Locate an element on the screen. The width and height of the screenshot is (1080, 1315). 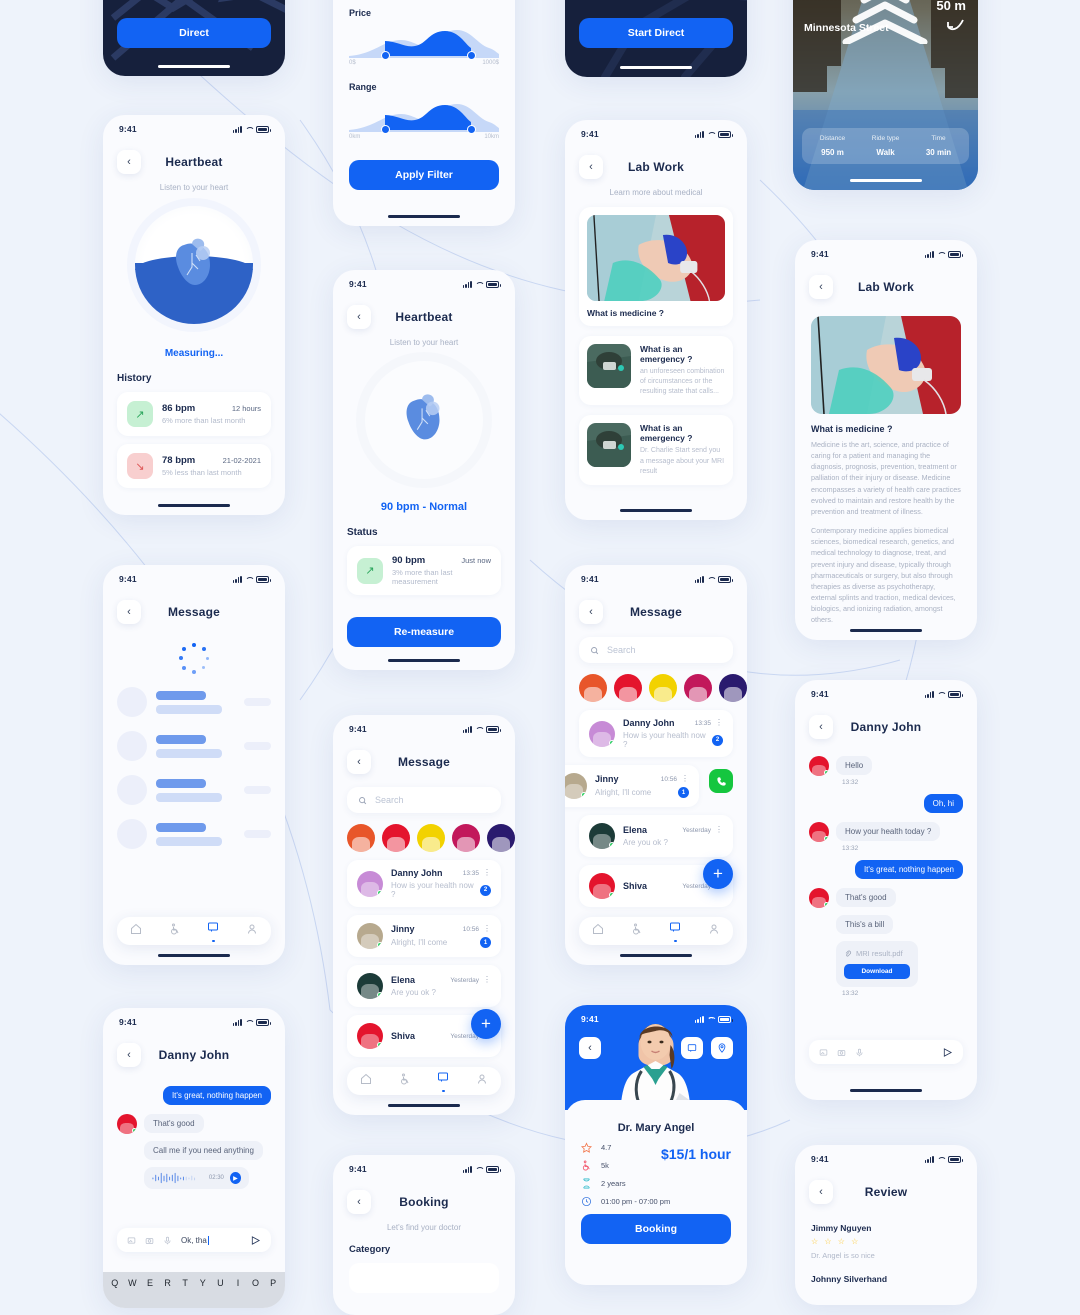
call-button is located at coordinates (721, 781).